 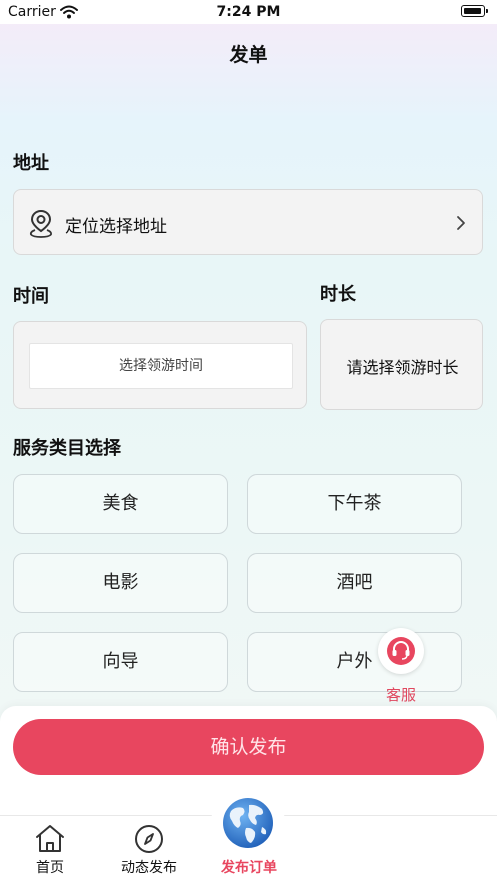 What do you see at coordinates (120, 583) in the screenshot?
I see `category-movie-button: 电影` at bounding box center [120, 583].